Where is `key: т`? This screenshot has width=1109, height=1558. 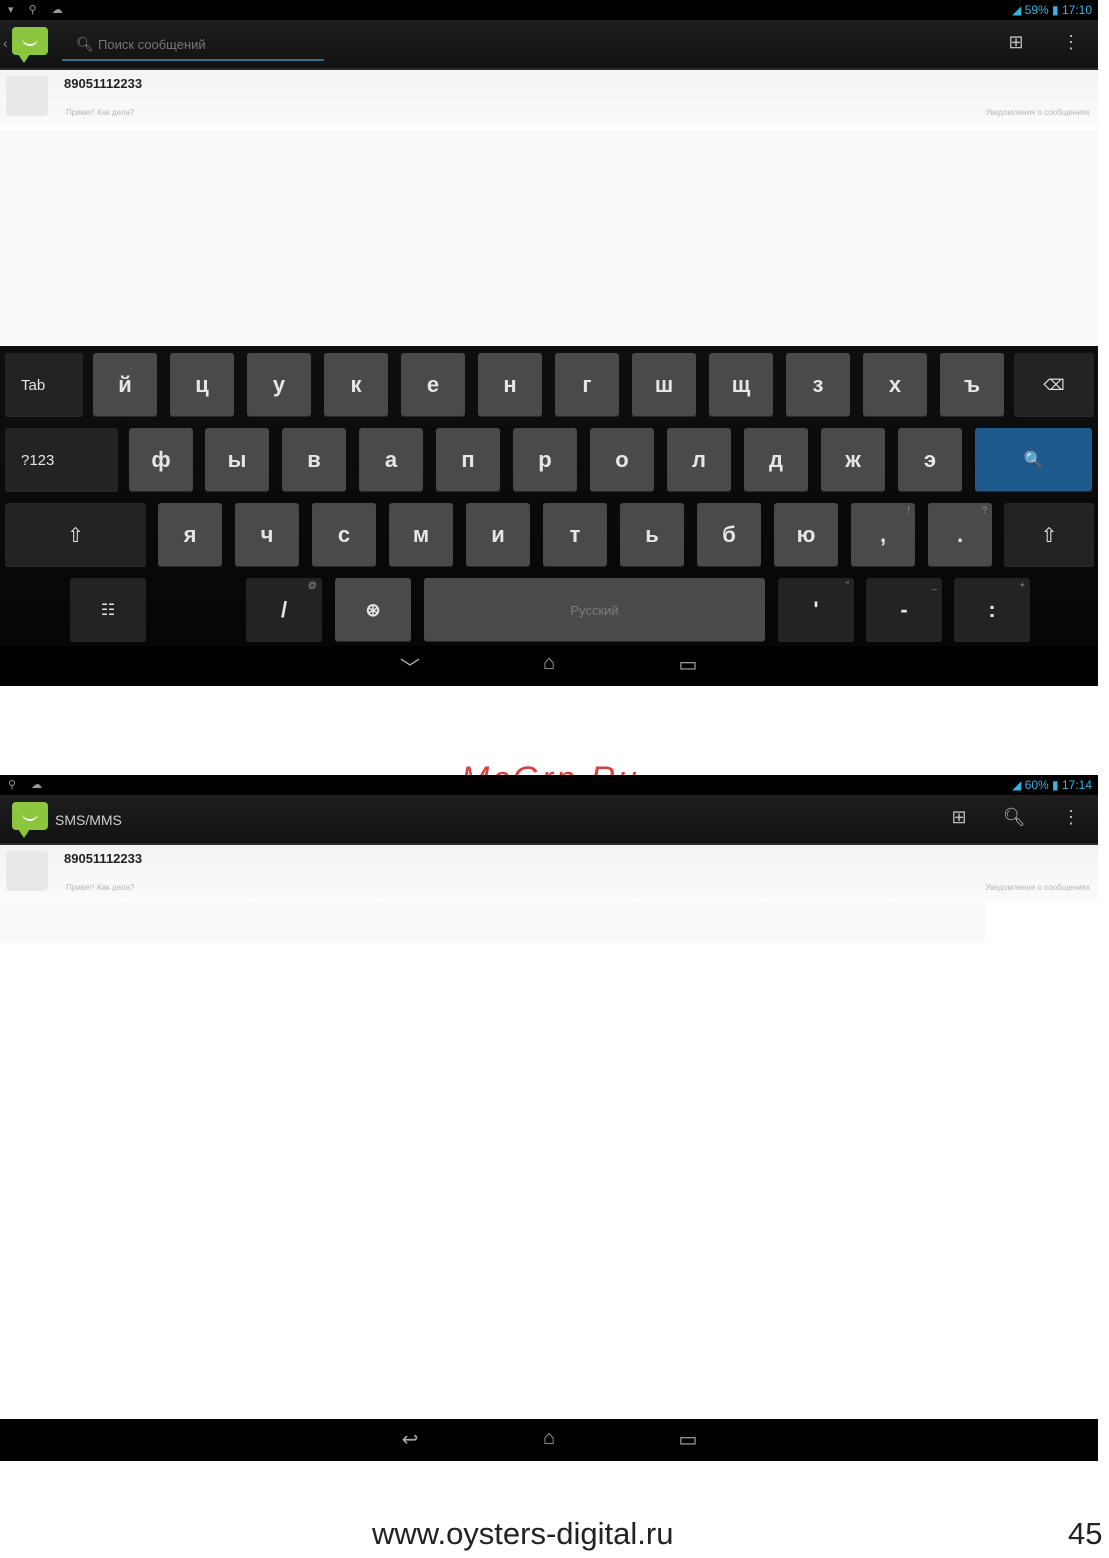 key: т is located at coordinates (575, 535).